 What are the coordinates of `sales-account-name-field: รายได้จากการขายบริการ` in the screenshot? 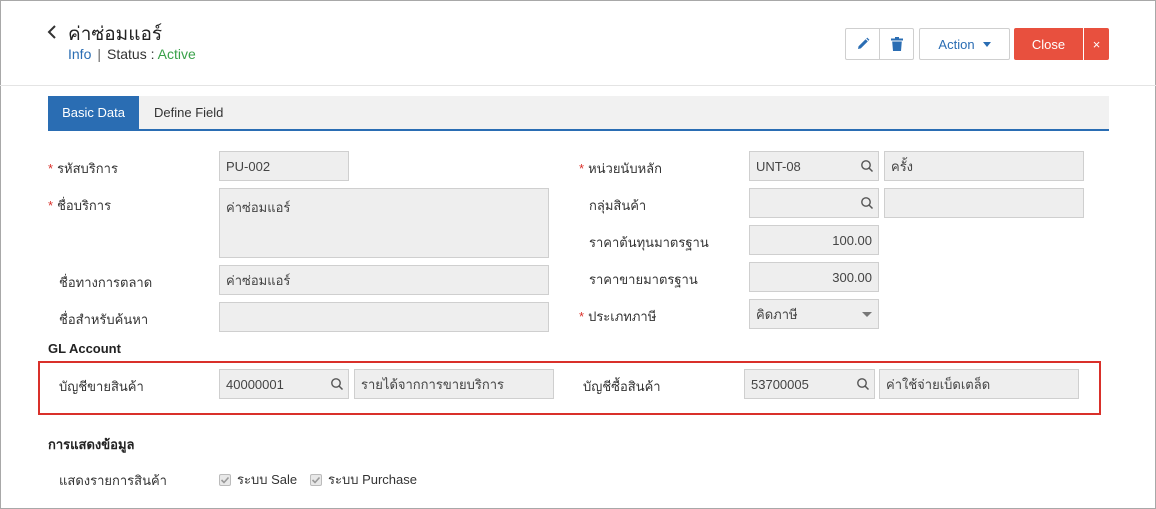 It's located at (454, 384).